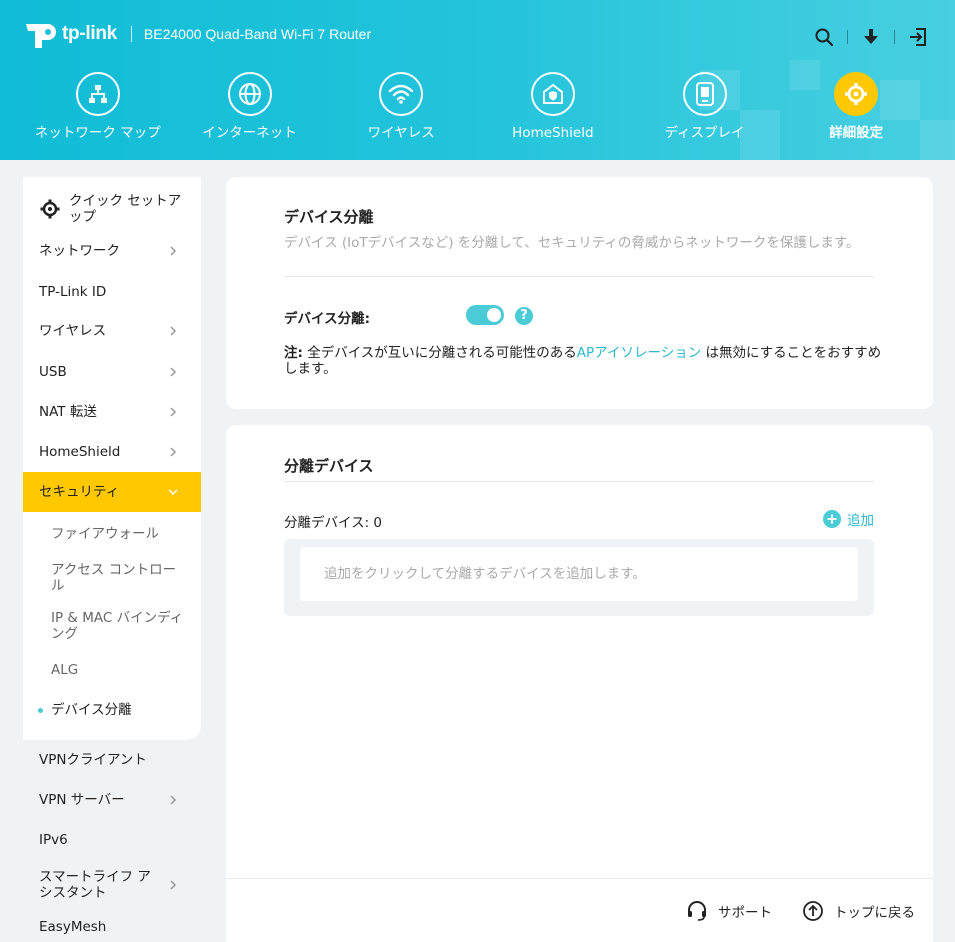 This screenshot has width=955, height=942. I want to click on back-to-top-link: トップに戻る, so click(858, 911).